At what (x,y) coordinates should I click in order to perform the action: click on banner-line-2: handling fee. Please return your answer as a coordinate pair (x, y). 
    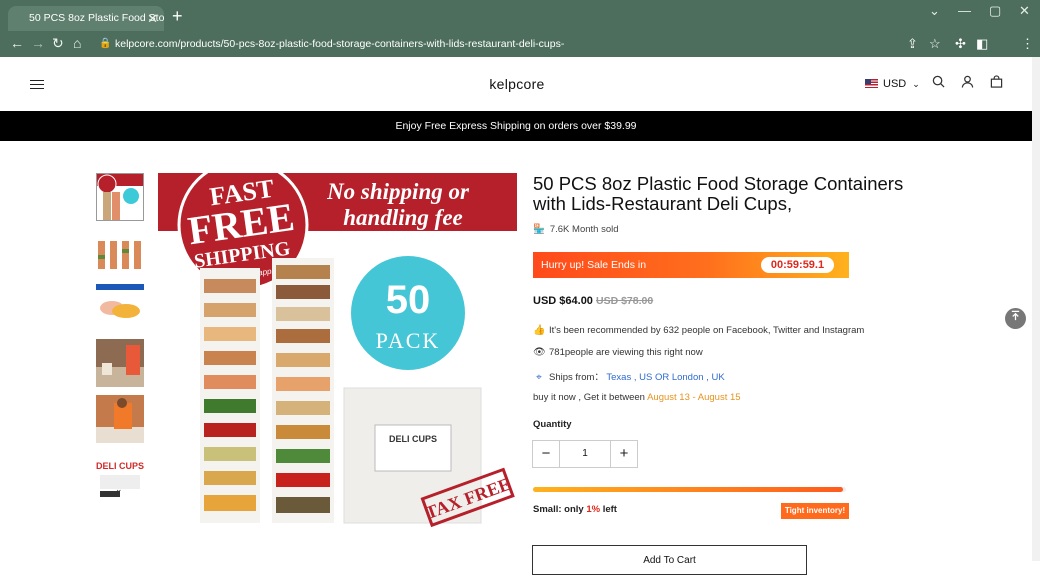
    Looking at the image, I should click on (402, 217).